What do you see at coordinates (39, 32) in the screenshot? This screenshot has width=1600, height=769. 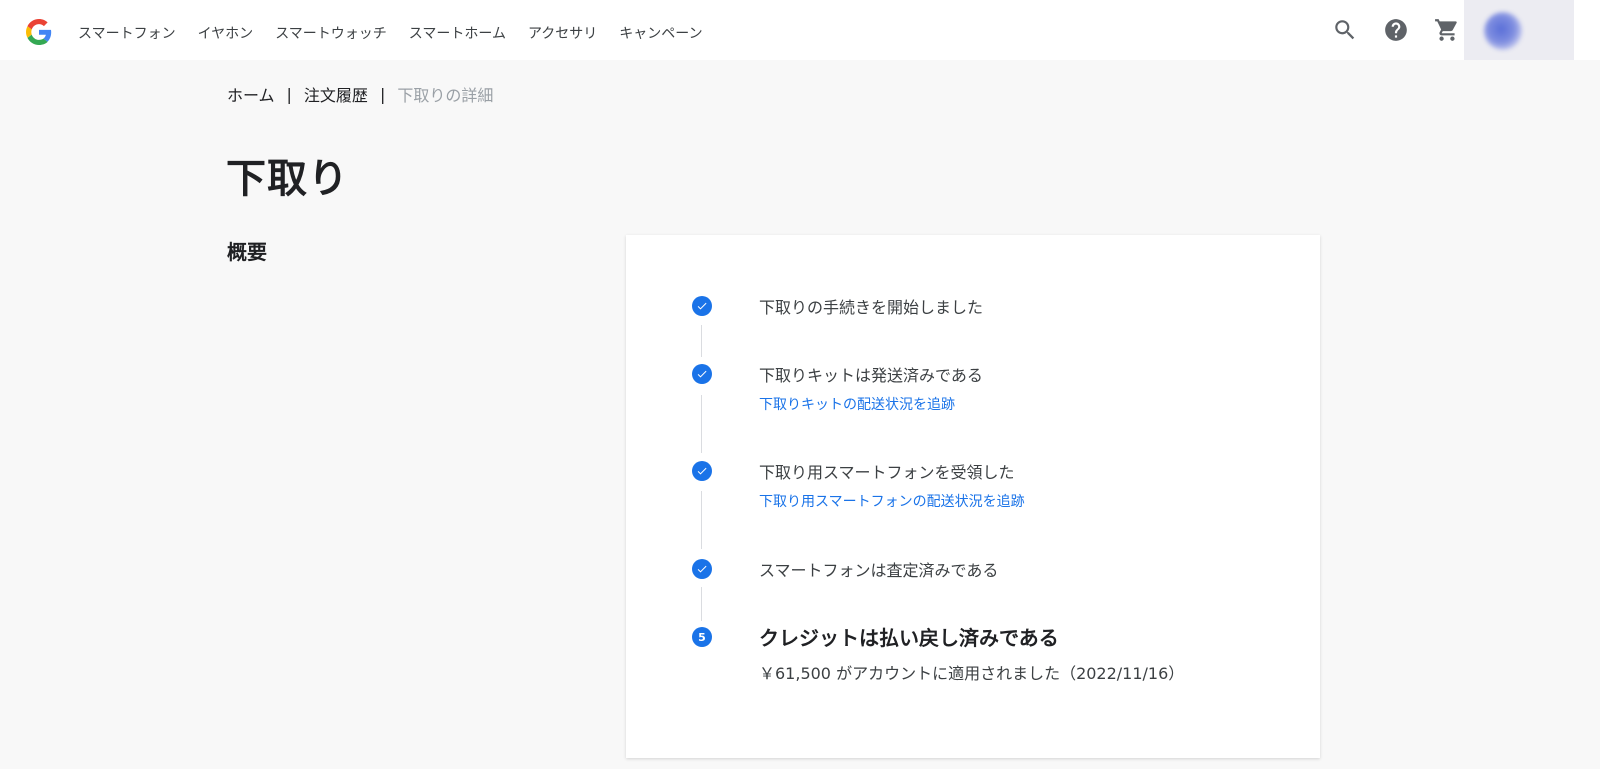 I see `google-logo` at bounding box center [39, 32].